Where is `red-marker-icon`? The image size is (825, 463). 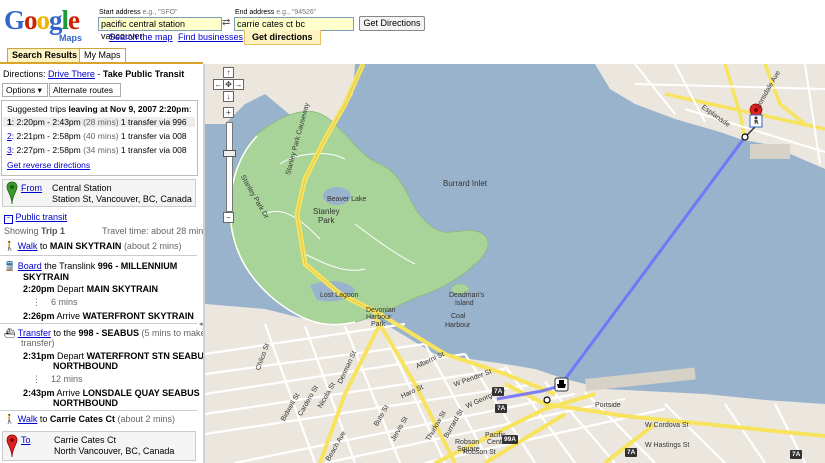
red-marker-icon is located at coordinates (12, 446).